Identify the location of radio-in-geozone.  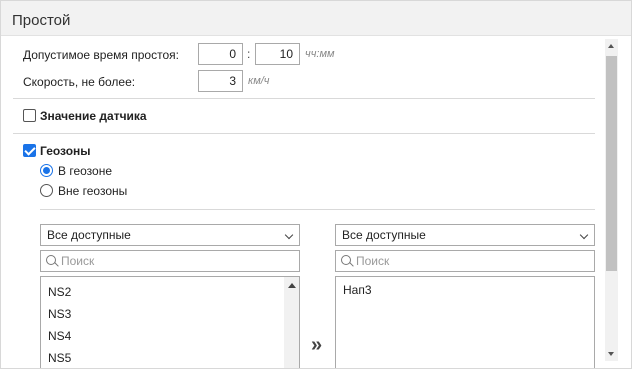
(46, 170).